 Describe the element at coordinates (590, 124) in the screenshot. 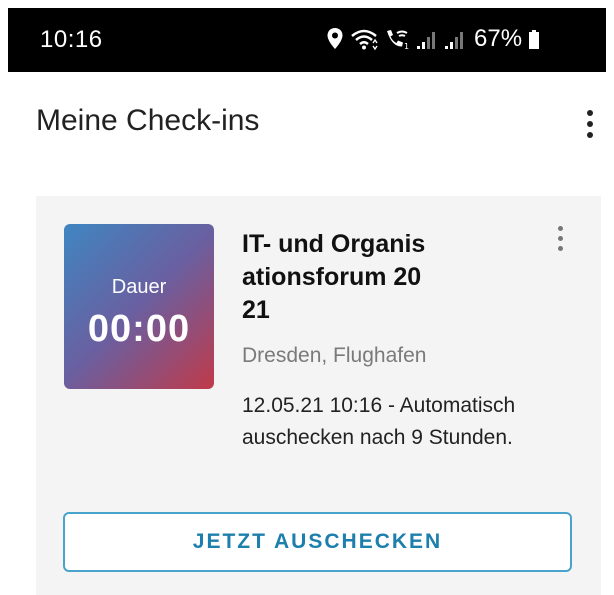

I see `more-vert-icon` at that location.